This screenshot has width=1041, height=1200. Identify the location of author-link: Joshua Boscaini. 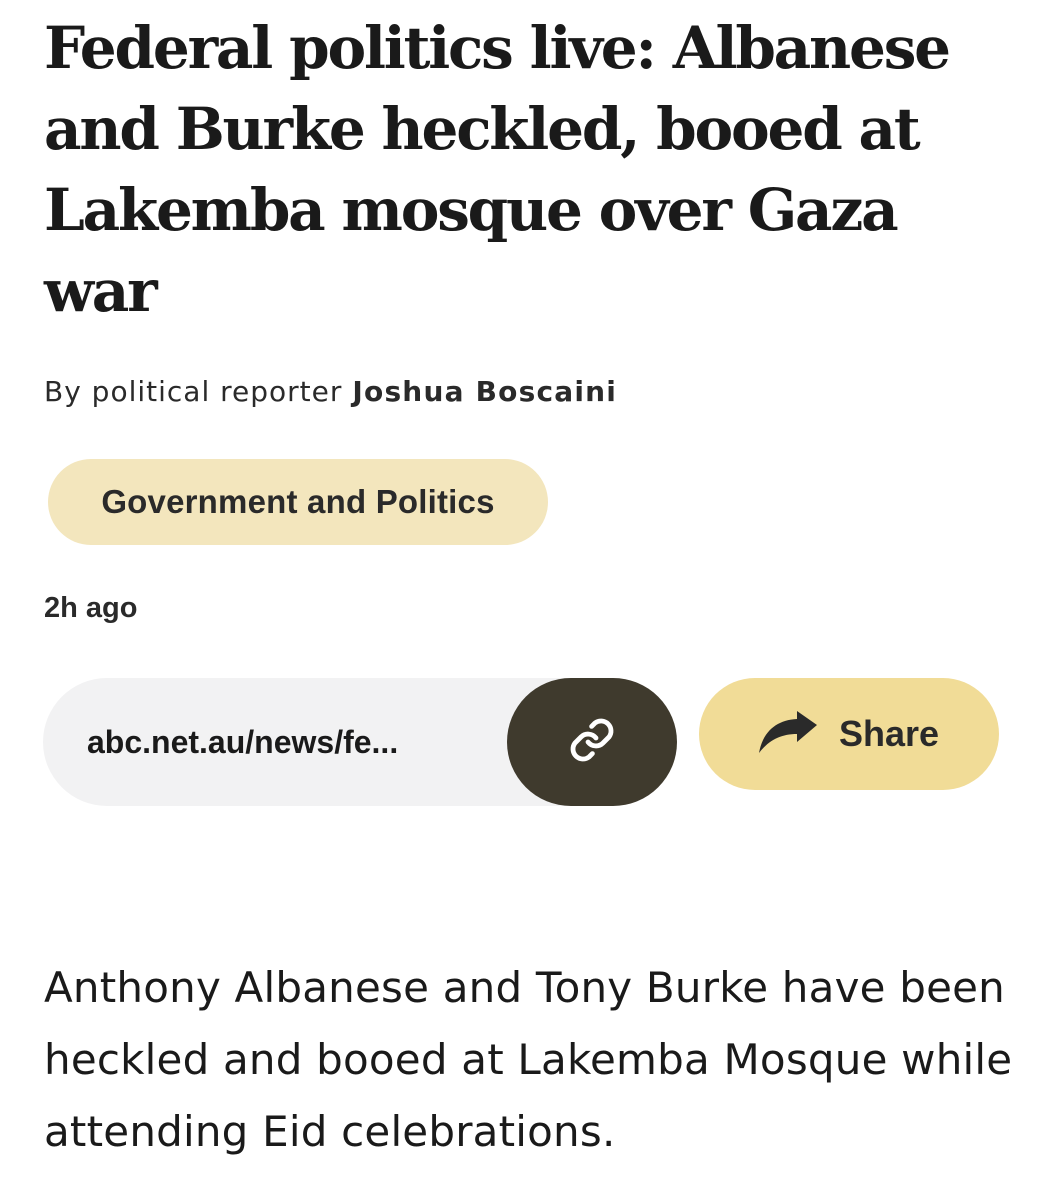
(484, 391).